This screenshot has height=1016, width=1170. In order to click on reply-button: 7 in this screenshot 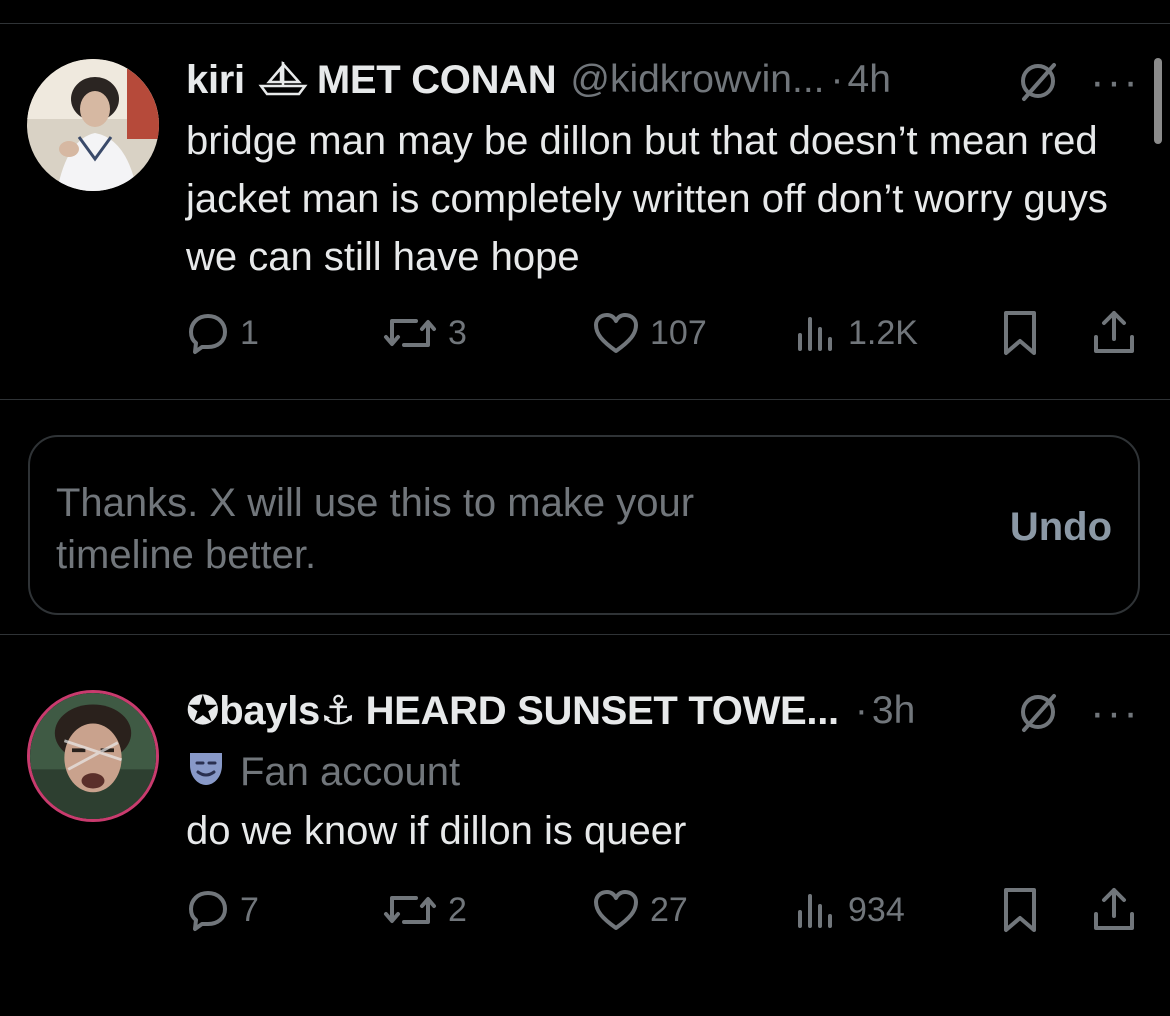, I will do `click(222, 910)`.